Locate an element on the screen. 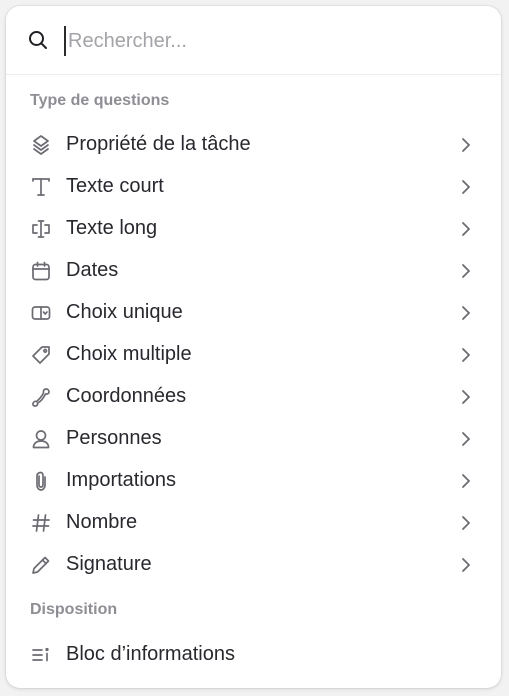 This screenshot has height=696, width=509. menu-item-short-text: Texte court is located at coordinates (253, 187).